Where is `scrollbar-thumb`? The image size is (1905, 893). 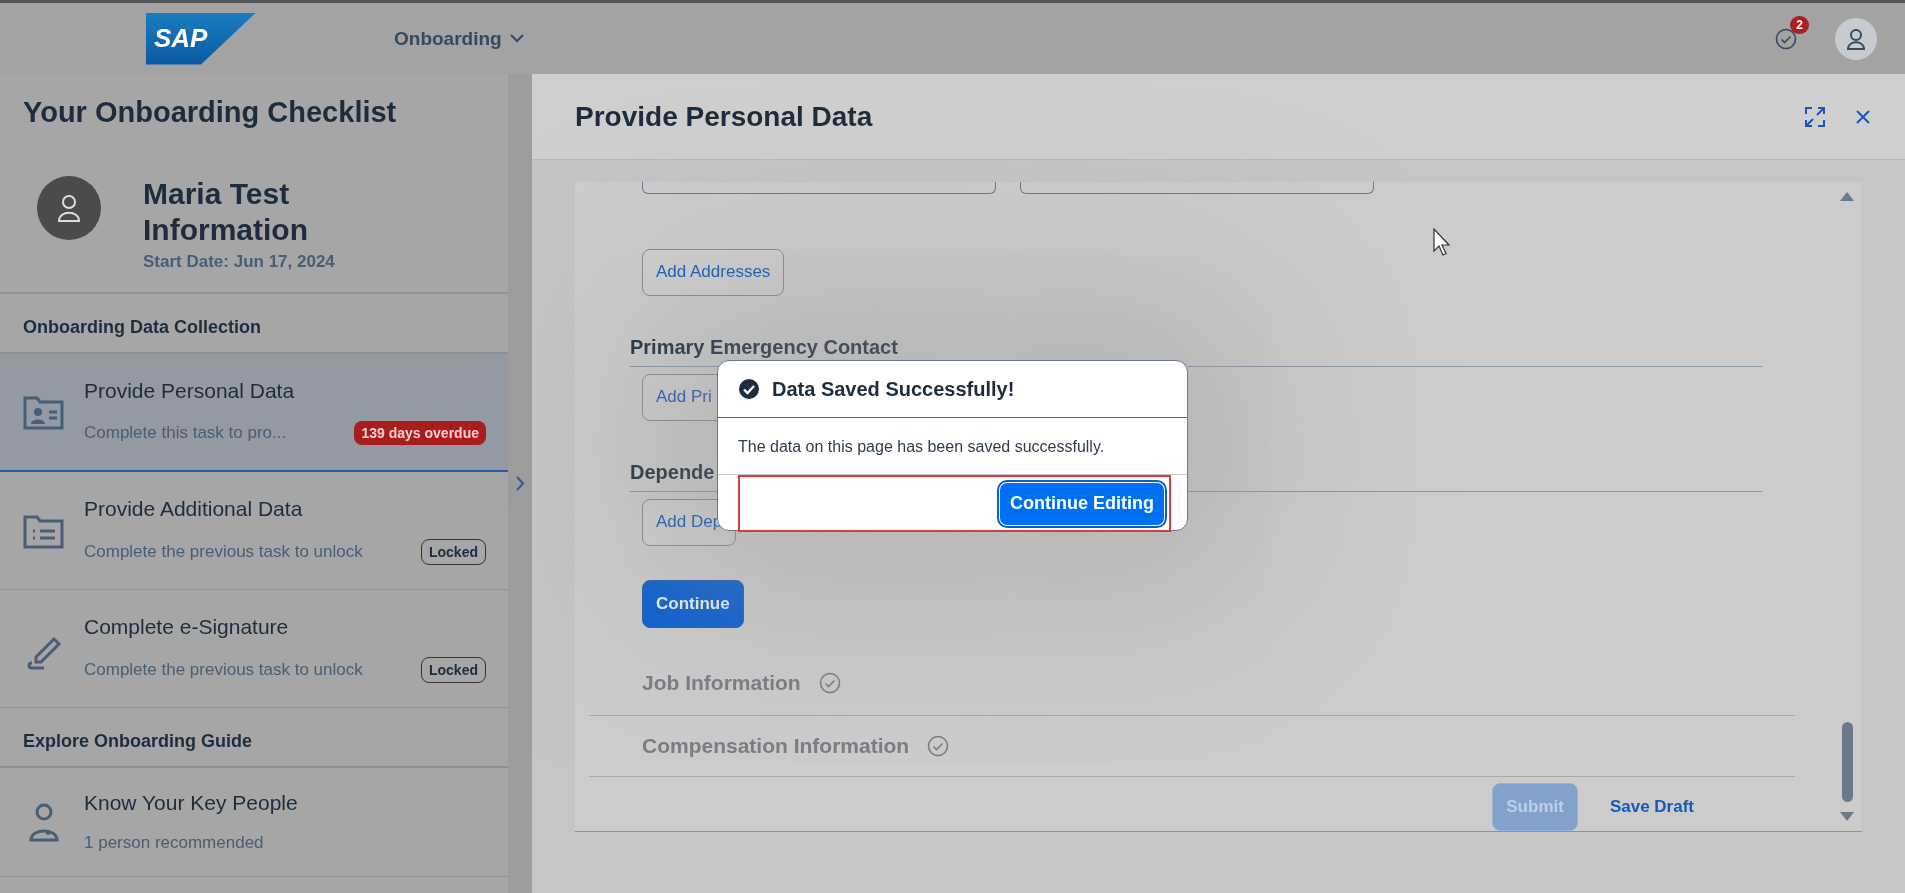
scrollbar-thumb is located at coordinates (1847, 762).